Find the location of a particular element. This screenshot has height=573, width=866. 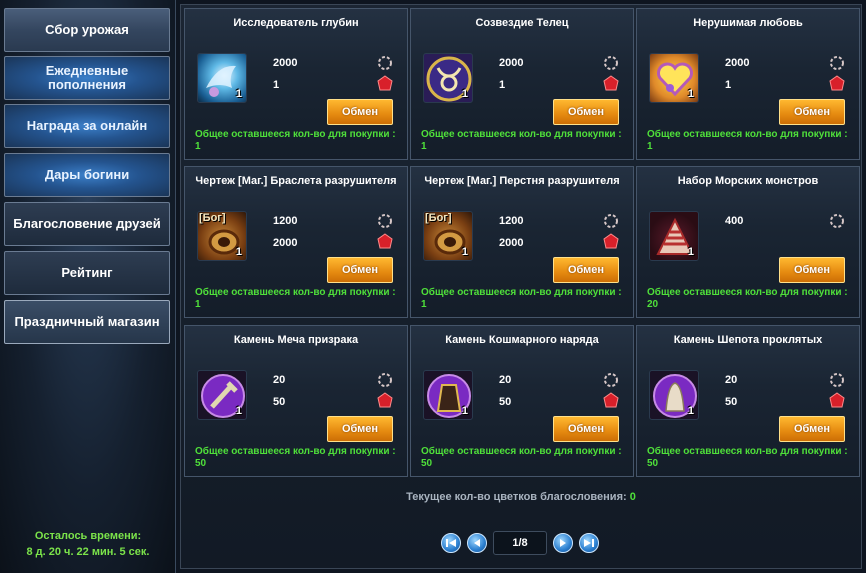

page-indicator: 1/8 is located at coordinates (520, 543).